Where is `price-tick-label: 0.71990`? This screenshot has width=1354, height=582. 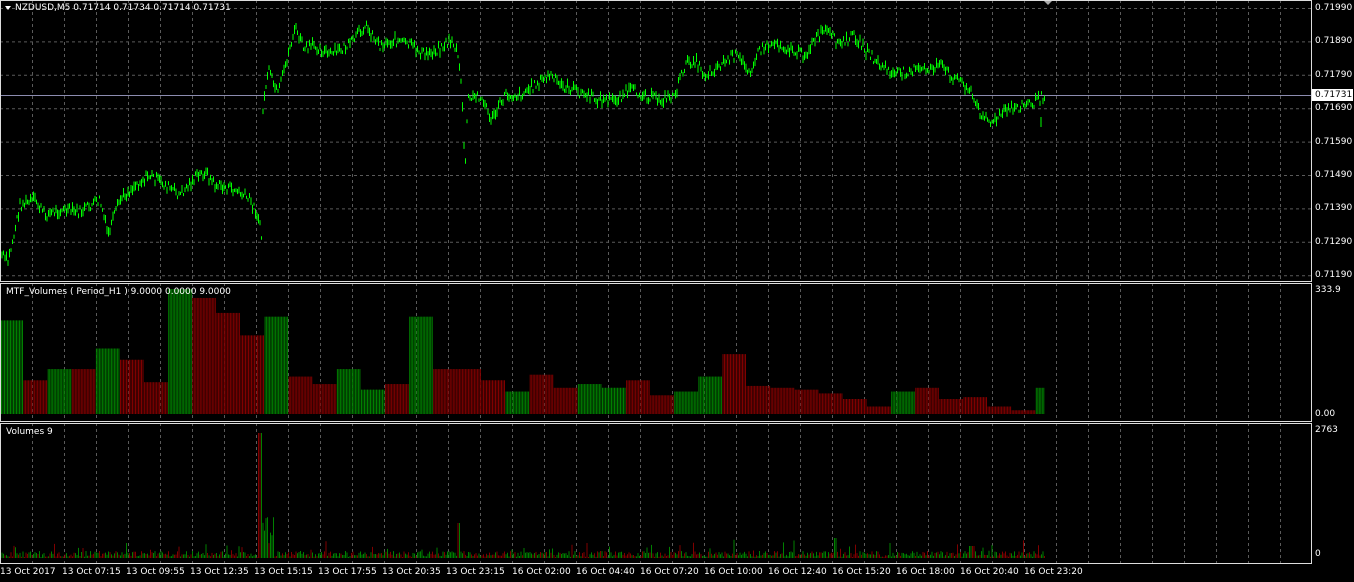
price-tick-label: 0.71990 is located at coordinates (1334, 8).